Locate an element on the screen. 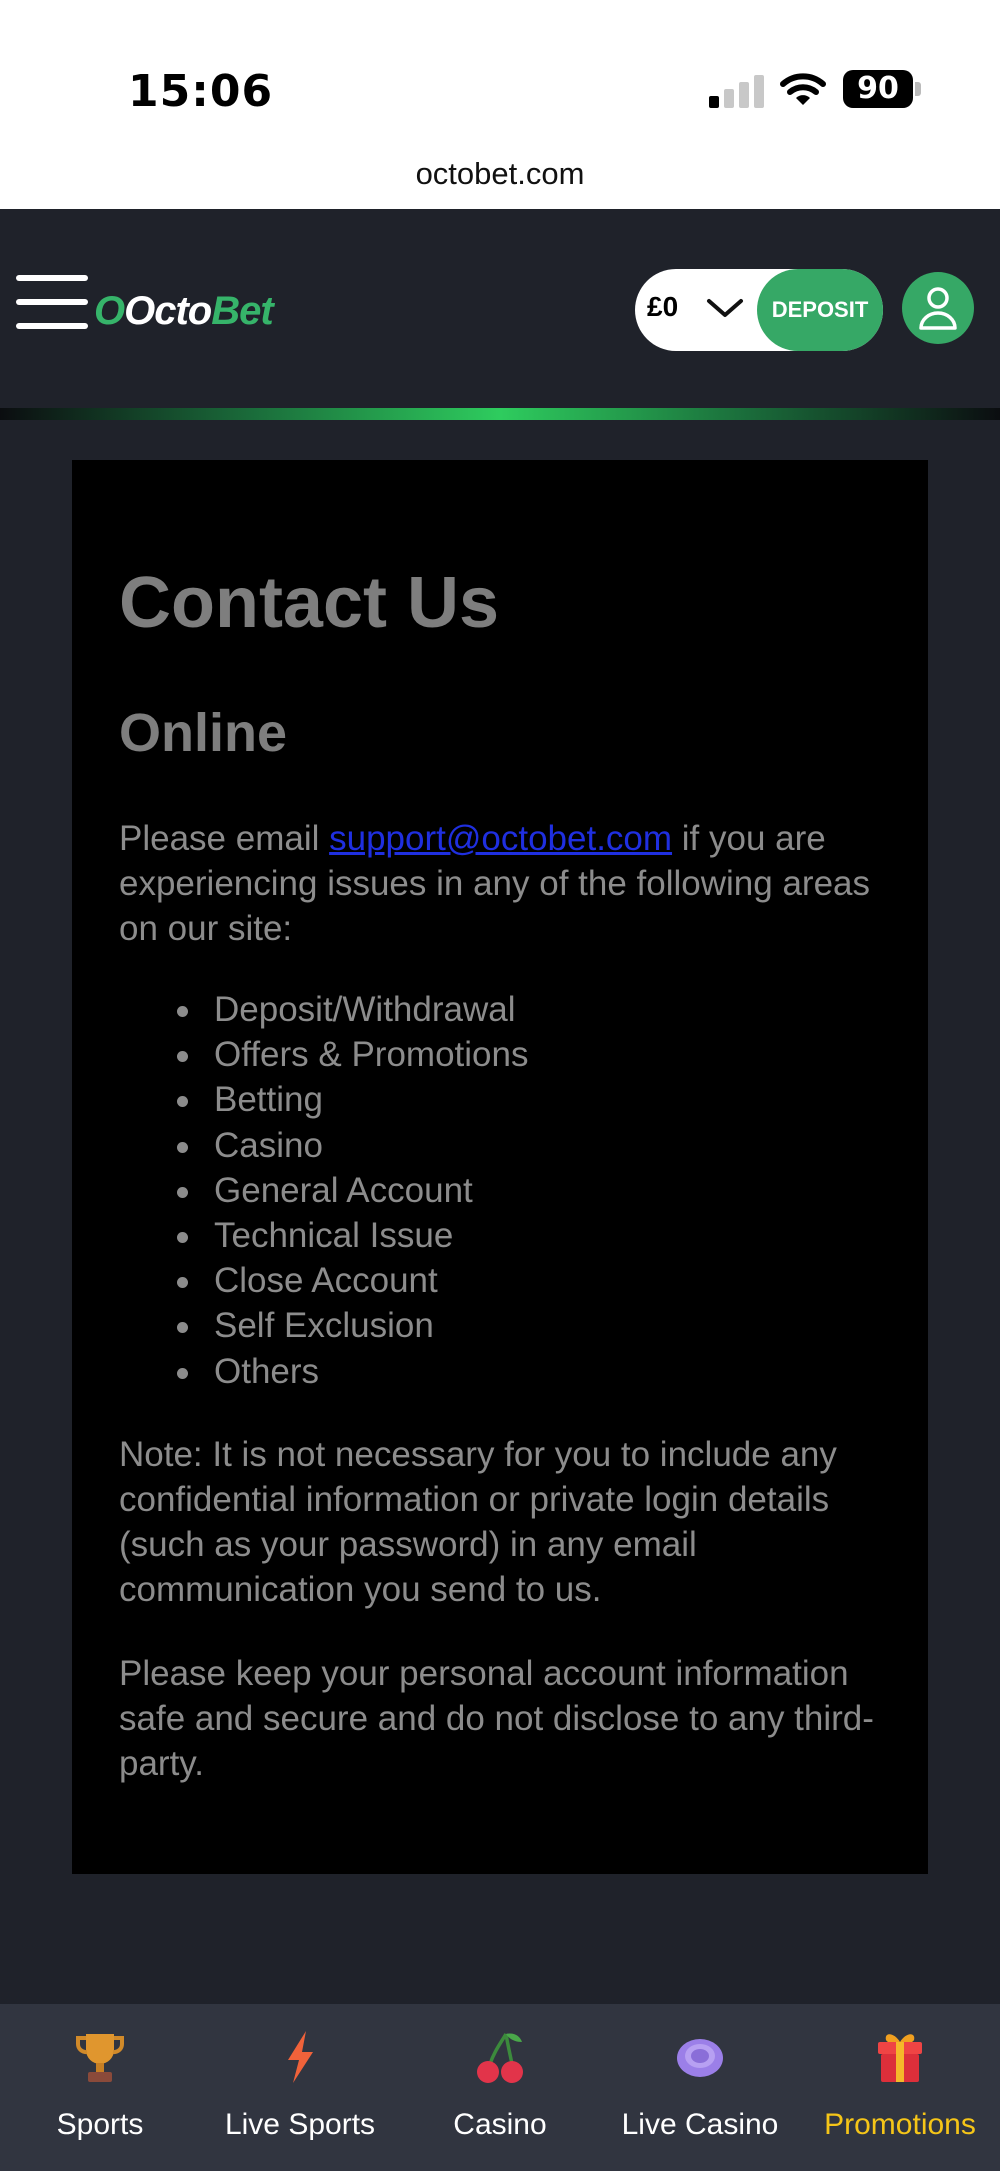  list-item: Others is located at coordinates (323, 1371).